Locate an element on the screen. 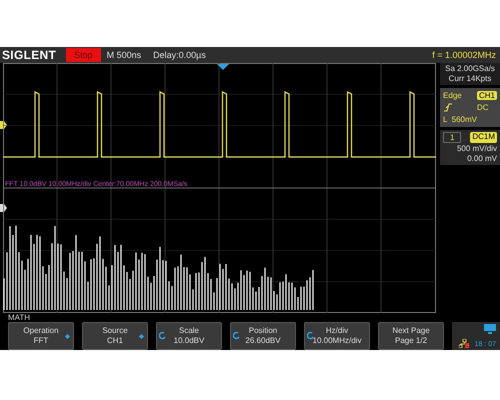 Image resolution: width=500 pixels, height=400 pixels. trigger-level: L 560mV is located at coordinates (460, 119).